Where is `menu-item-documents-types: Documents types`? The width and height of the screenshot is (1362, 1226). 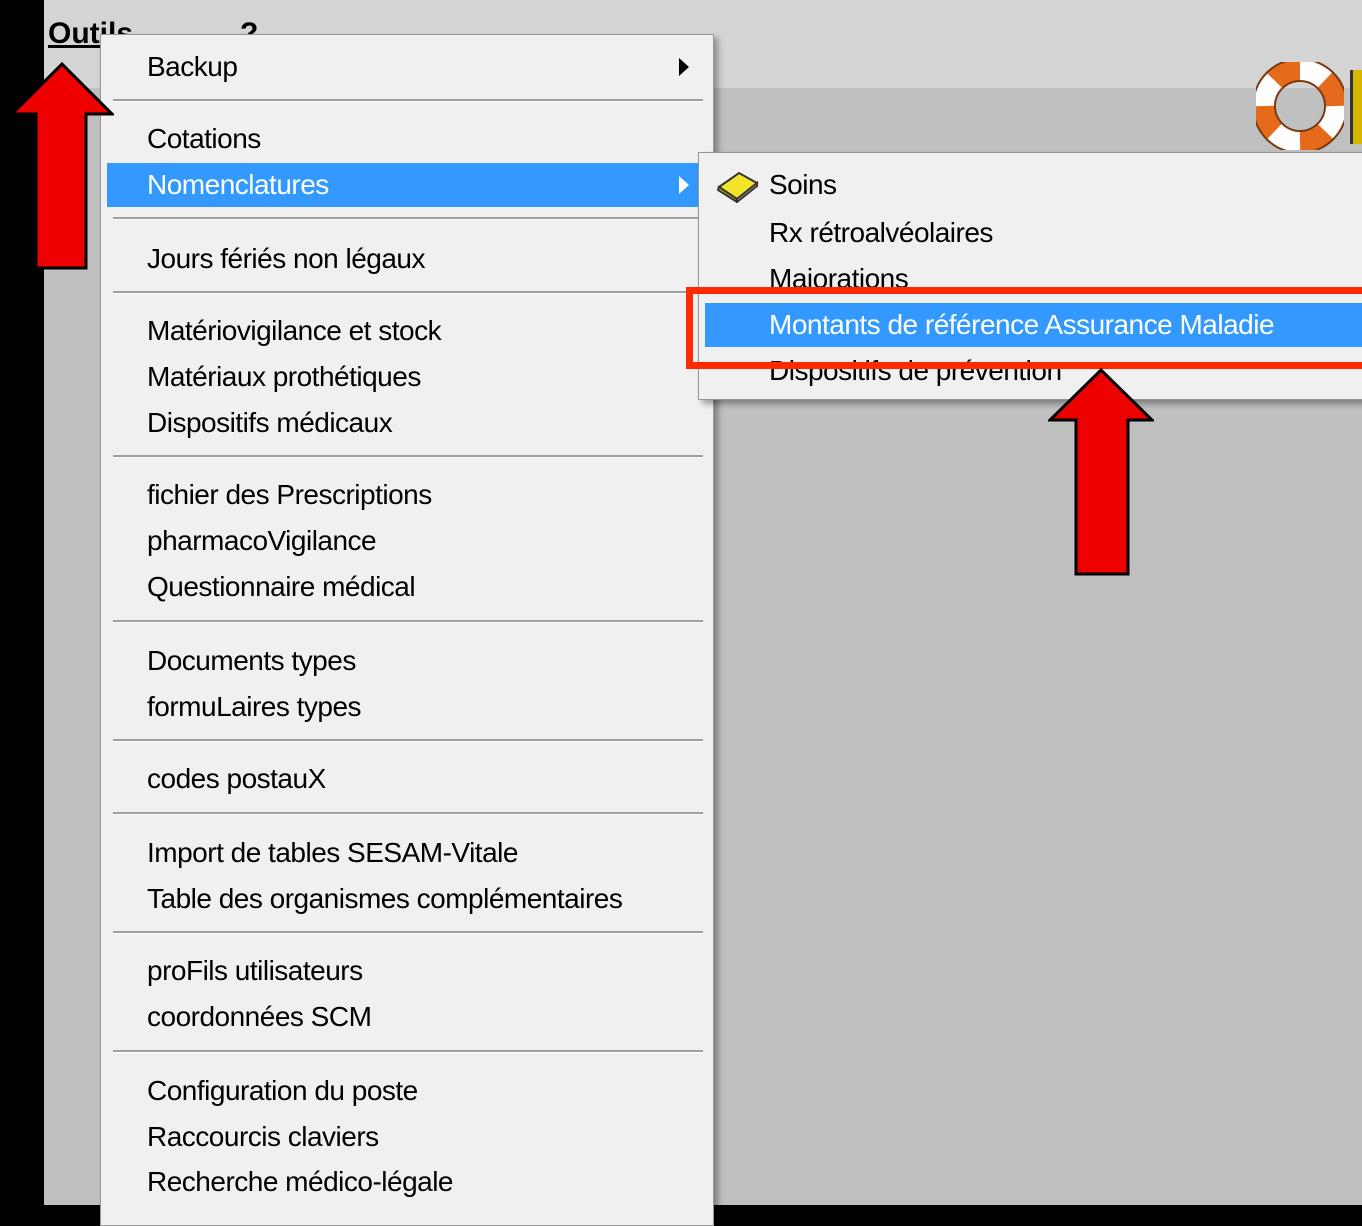 menu-item-documents-types: Documents types is located at coordinates (405, 661).